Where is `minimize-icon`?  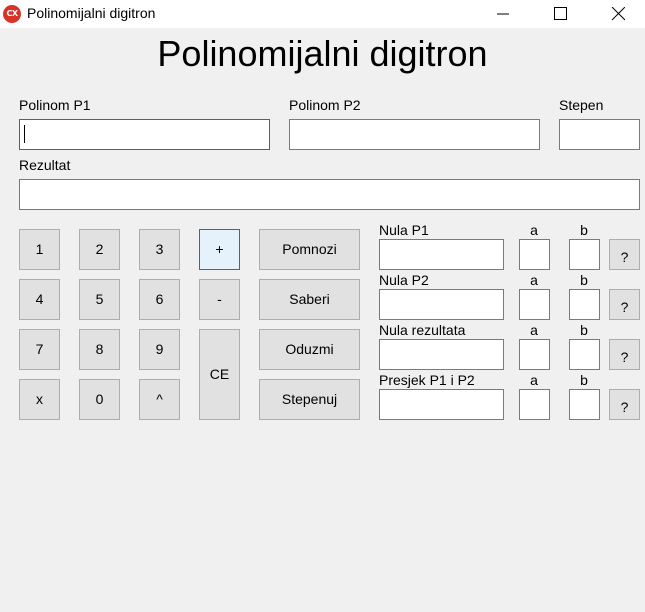
minimize-icon is located at coordinates (503, 14).